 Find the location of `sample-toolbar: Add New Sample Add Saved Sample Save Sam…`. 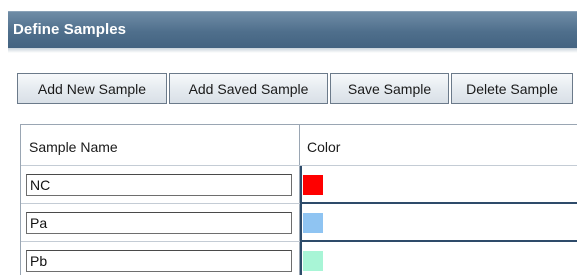

sample-toolbar: Add New Sample Add Saved Sample Save Sam… is located at coordinates (295, 88).